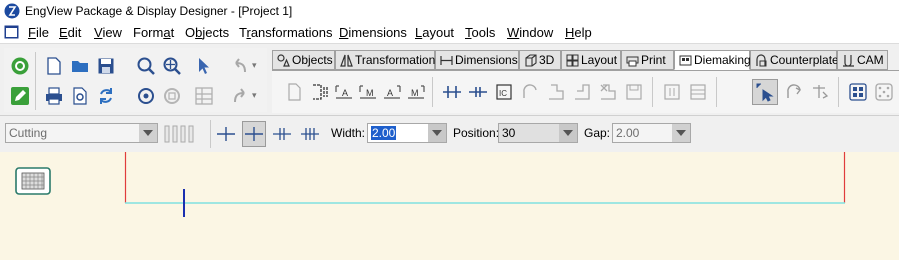 The height and width of the screenshot is (260, 899). What do you see at coordinates (70, 32) in the screenshot?
I see `menu-edit: Edit` at bounding box center [70, 32].